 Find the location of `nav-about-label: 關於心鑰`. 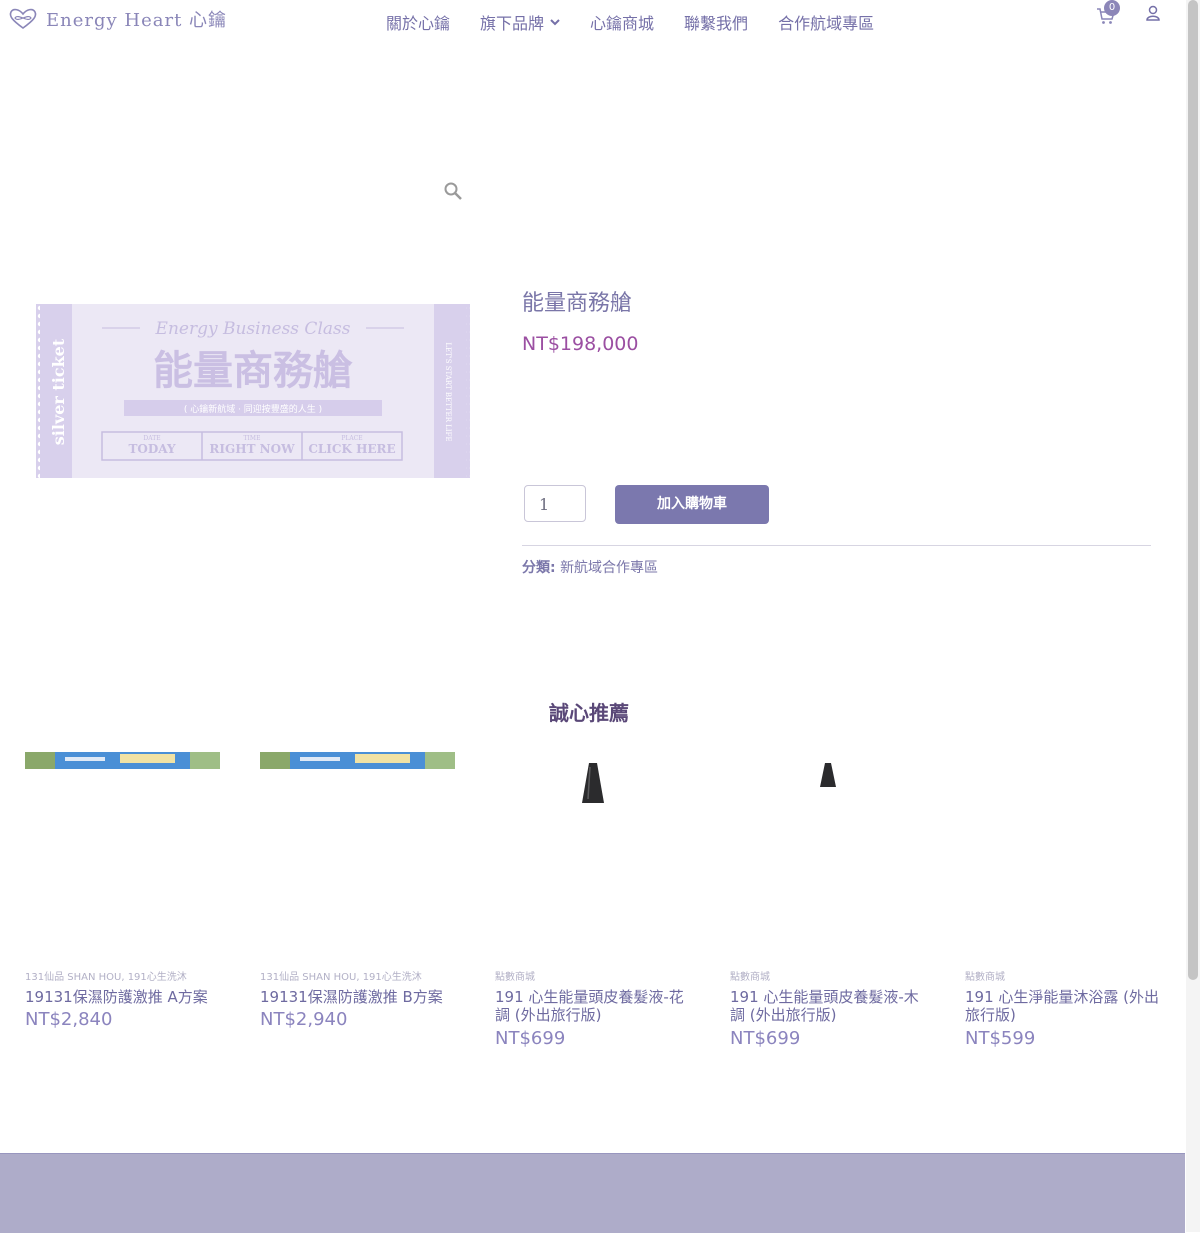

nav-about-label: 關於心鑰 is located at coordinates (418, 23).